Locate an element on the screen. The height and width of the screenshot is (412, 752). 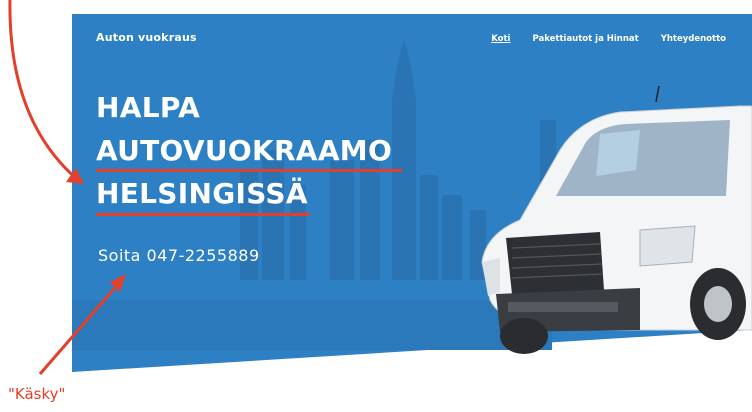
headline-line-3: HELSINGISSÄ is located at coordinates (202, 193).